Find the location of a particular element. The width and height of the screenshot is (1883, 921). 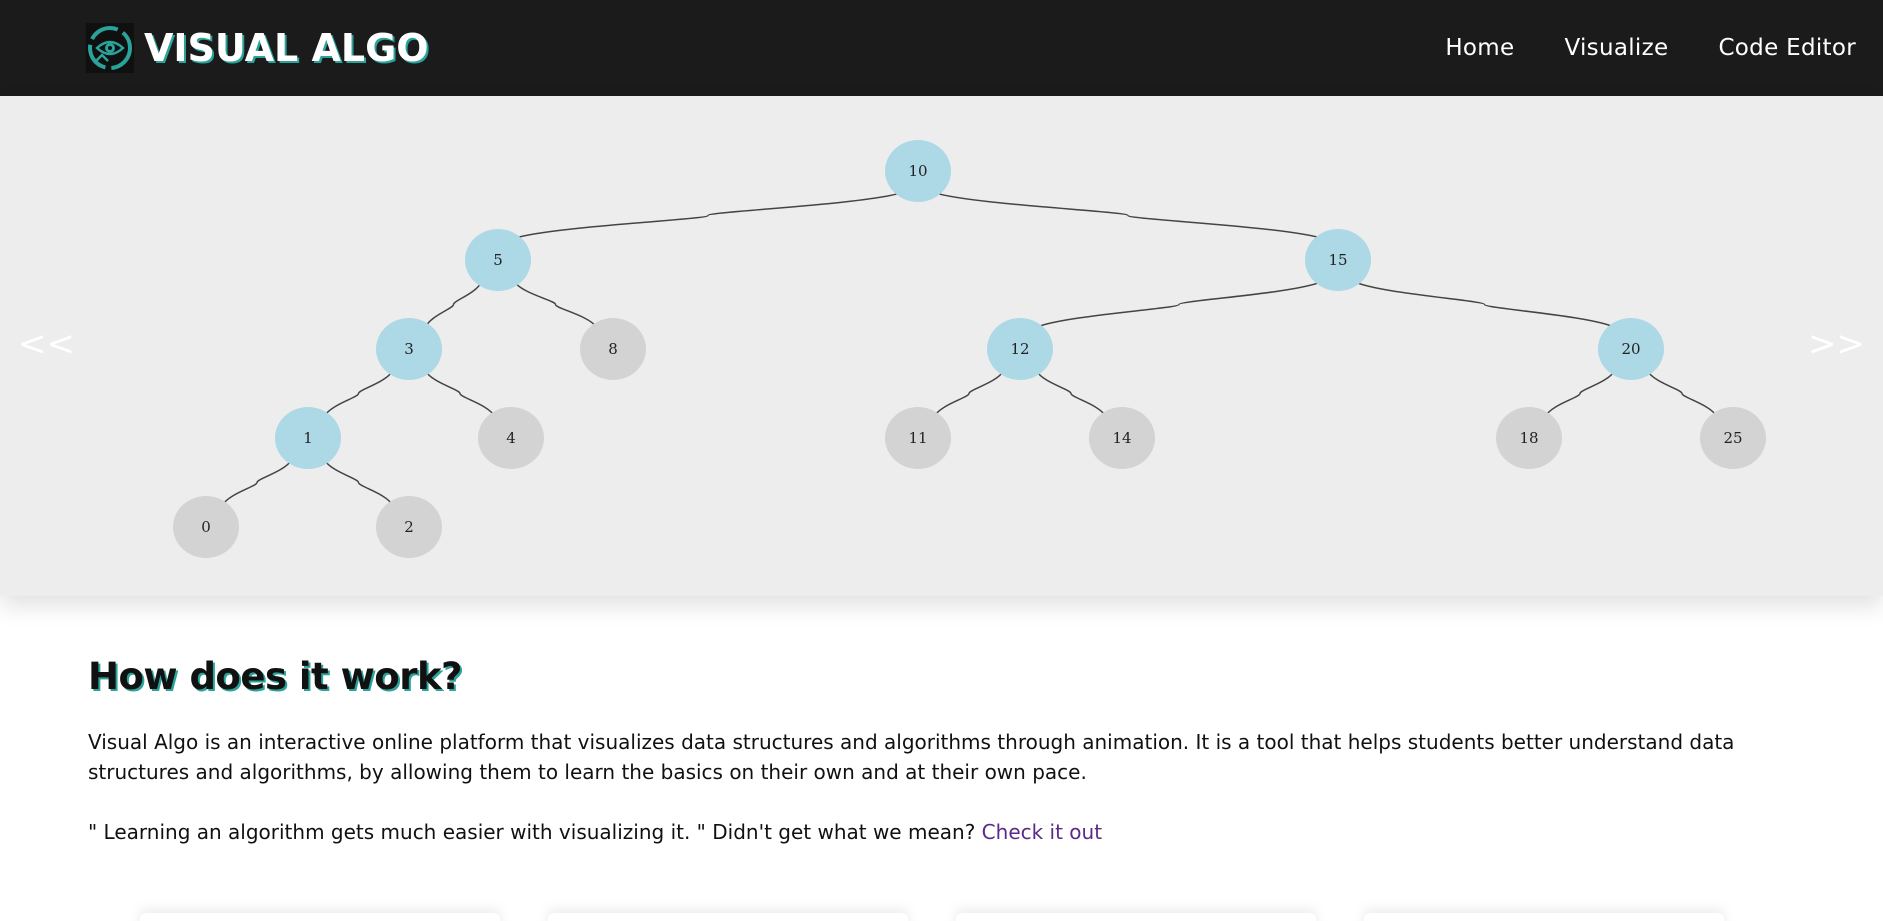

tree-node-8: 8 is located at coordinates (613, 349).